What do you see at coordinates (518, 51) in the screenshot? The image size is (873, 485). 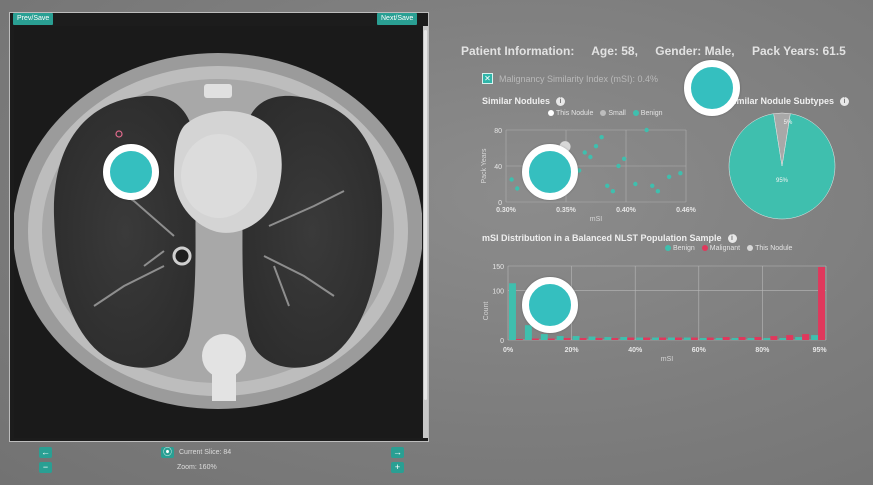 I see `patient-heading: Patient Information:` at bounding box center [518, 51].